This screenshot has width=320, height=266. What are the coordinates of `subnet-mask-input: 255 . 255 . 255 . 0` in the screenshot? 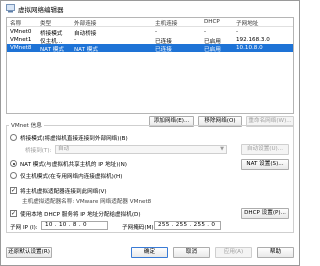 It's located at (187, 225).